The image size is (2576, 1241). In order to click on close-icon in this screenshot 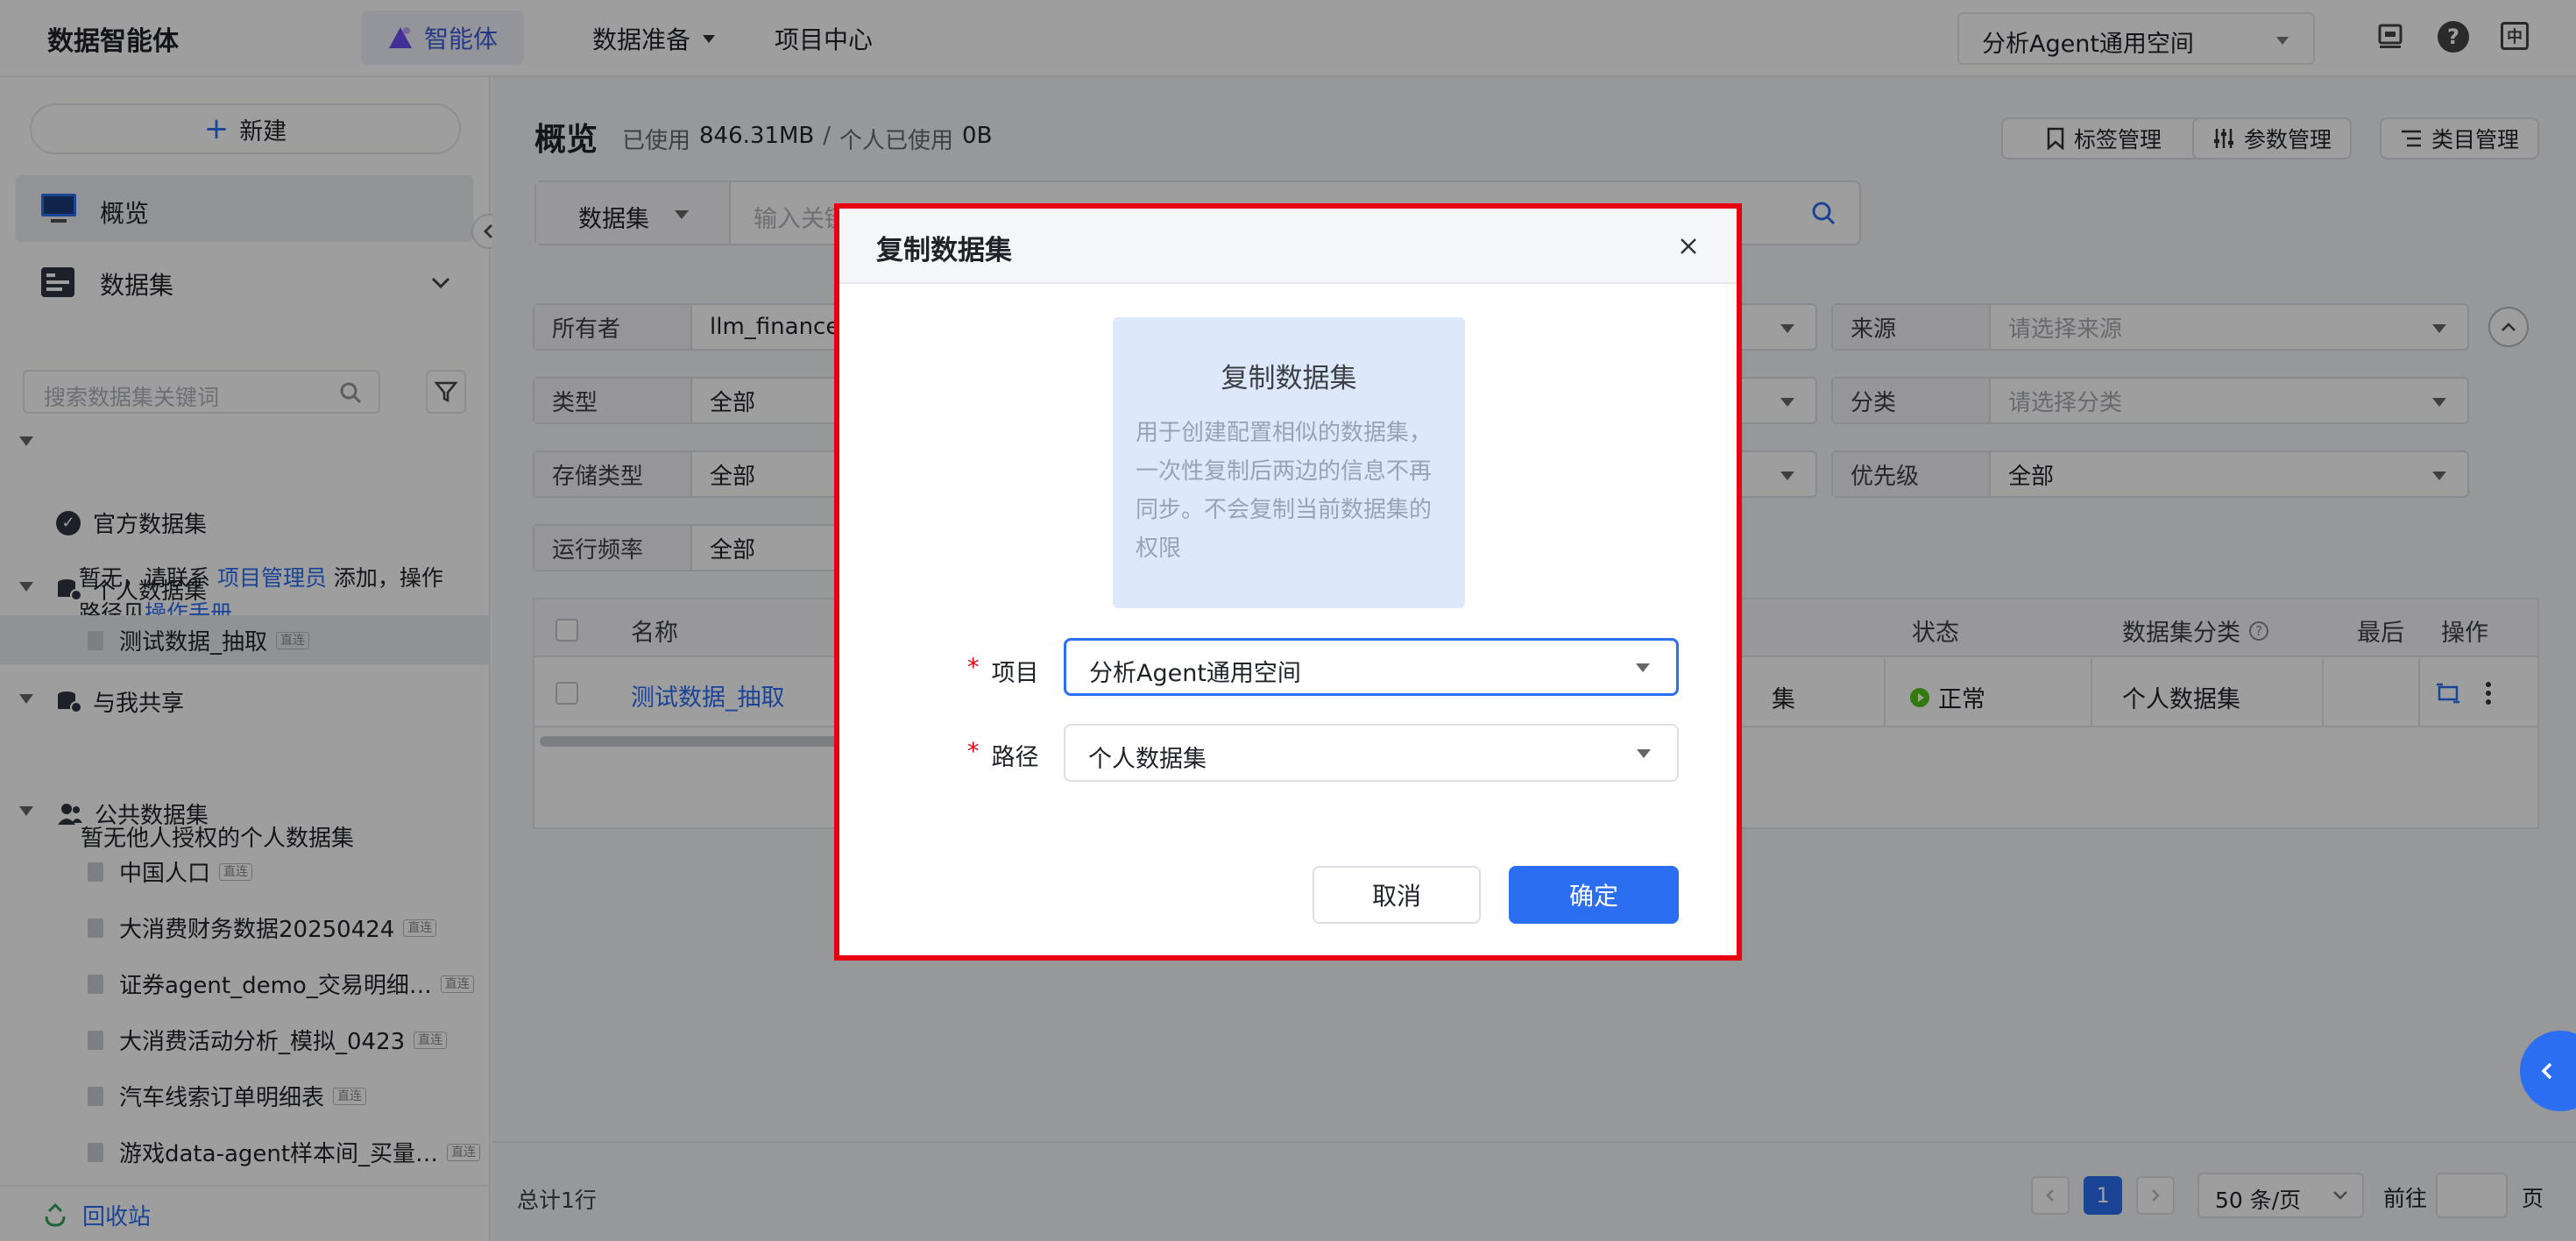, I will do `click(1688, 246)`.